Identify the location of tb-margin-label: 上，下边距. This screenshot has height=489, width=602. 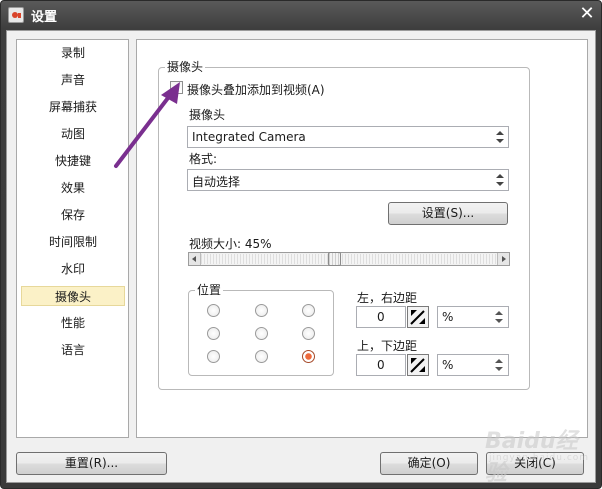
(387, 346).